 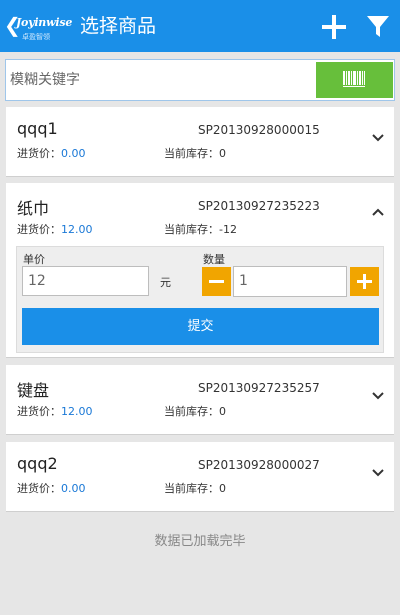 I want to click on current-stock: 当前库存：-12, so click(x=200, y=229).